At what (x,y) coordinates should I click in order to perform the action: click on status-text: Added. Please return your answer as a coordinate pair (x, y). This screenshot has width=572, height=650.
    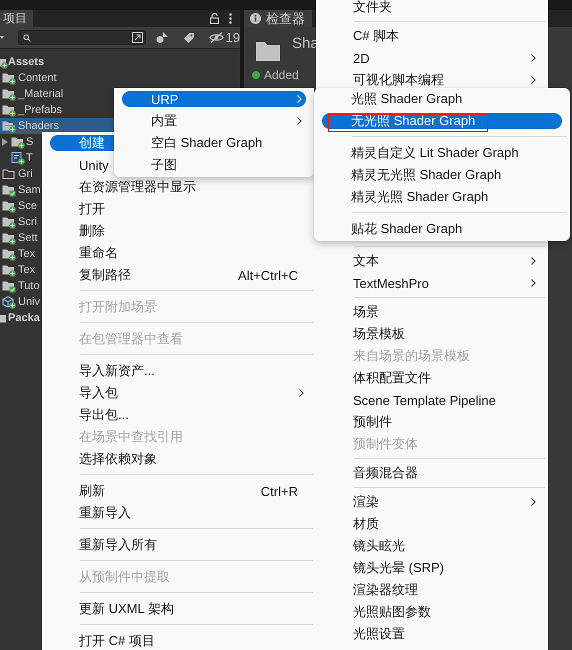
    Looking at the image, I should click on (281, 75).